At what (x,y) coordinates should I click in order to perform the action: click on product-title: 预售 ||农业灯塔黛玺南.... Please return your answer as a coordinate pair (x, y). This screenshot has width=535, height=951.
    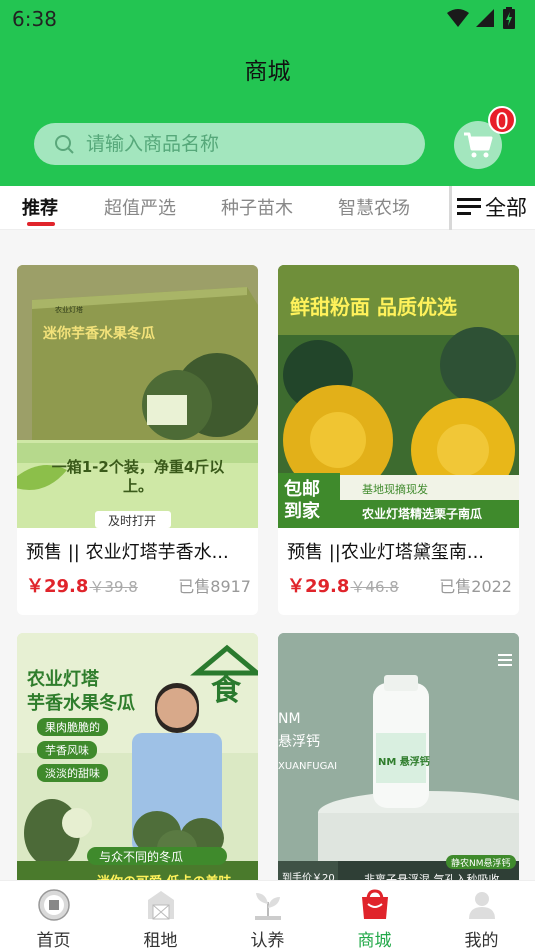
    Looking at the image, I should click on (386, 552).